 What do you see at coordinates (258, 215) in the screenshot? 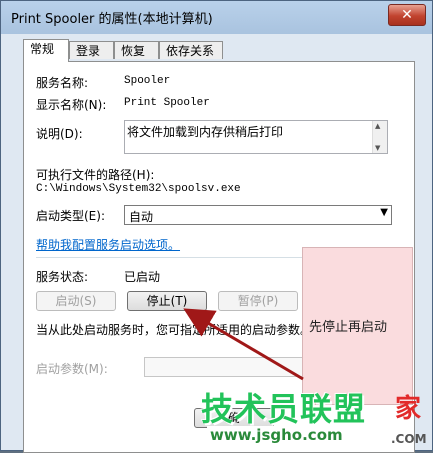
I see `startup-type-select: 自动 ▼` at bounding box center [258, 215].